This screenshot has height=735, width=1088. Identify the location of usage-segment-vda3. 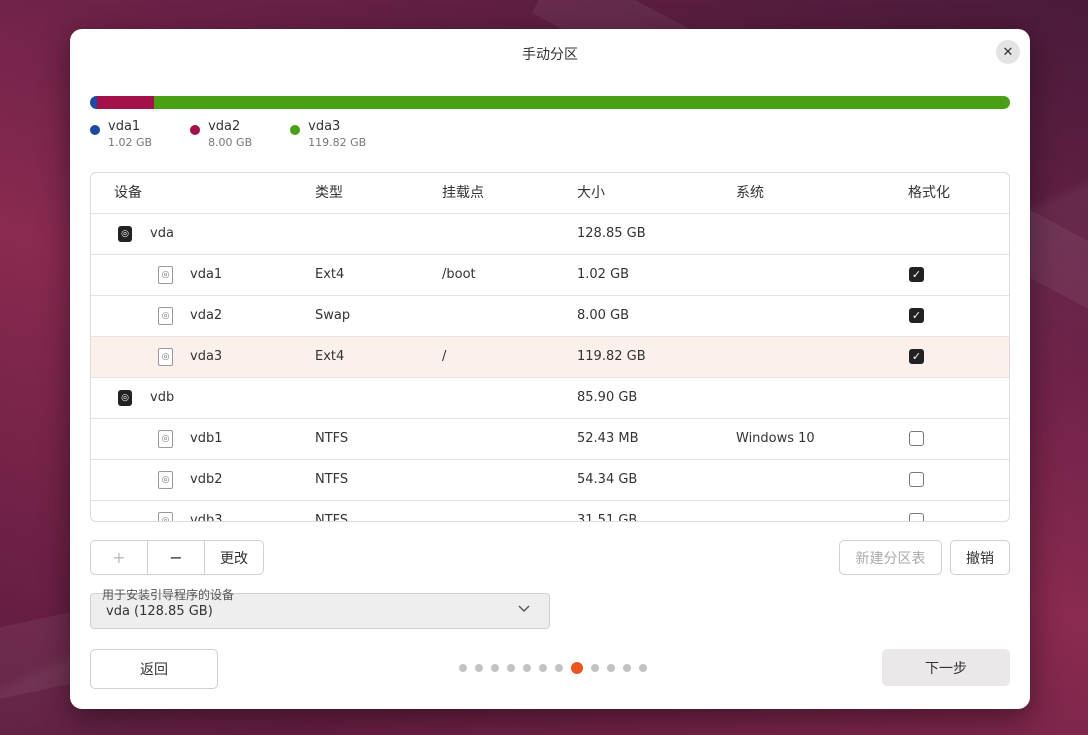
(582, 102).